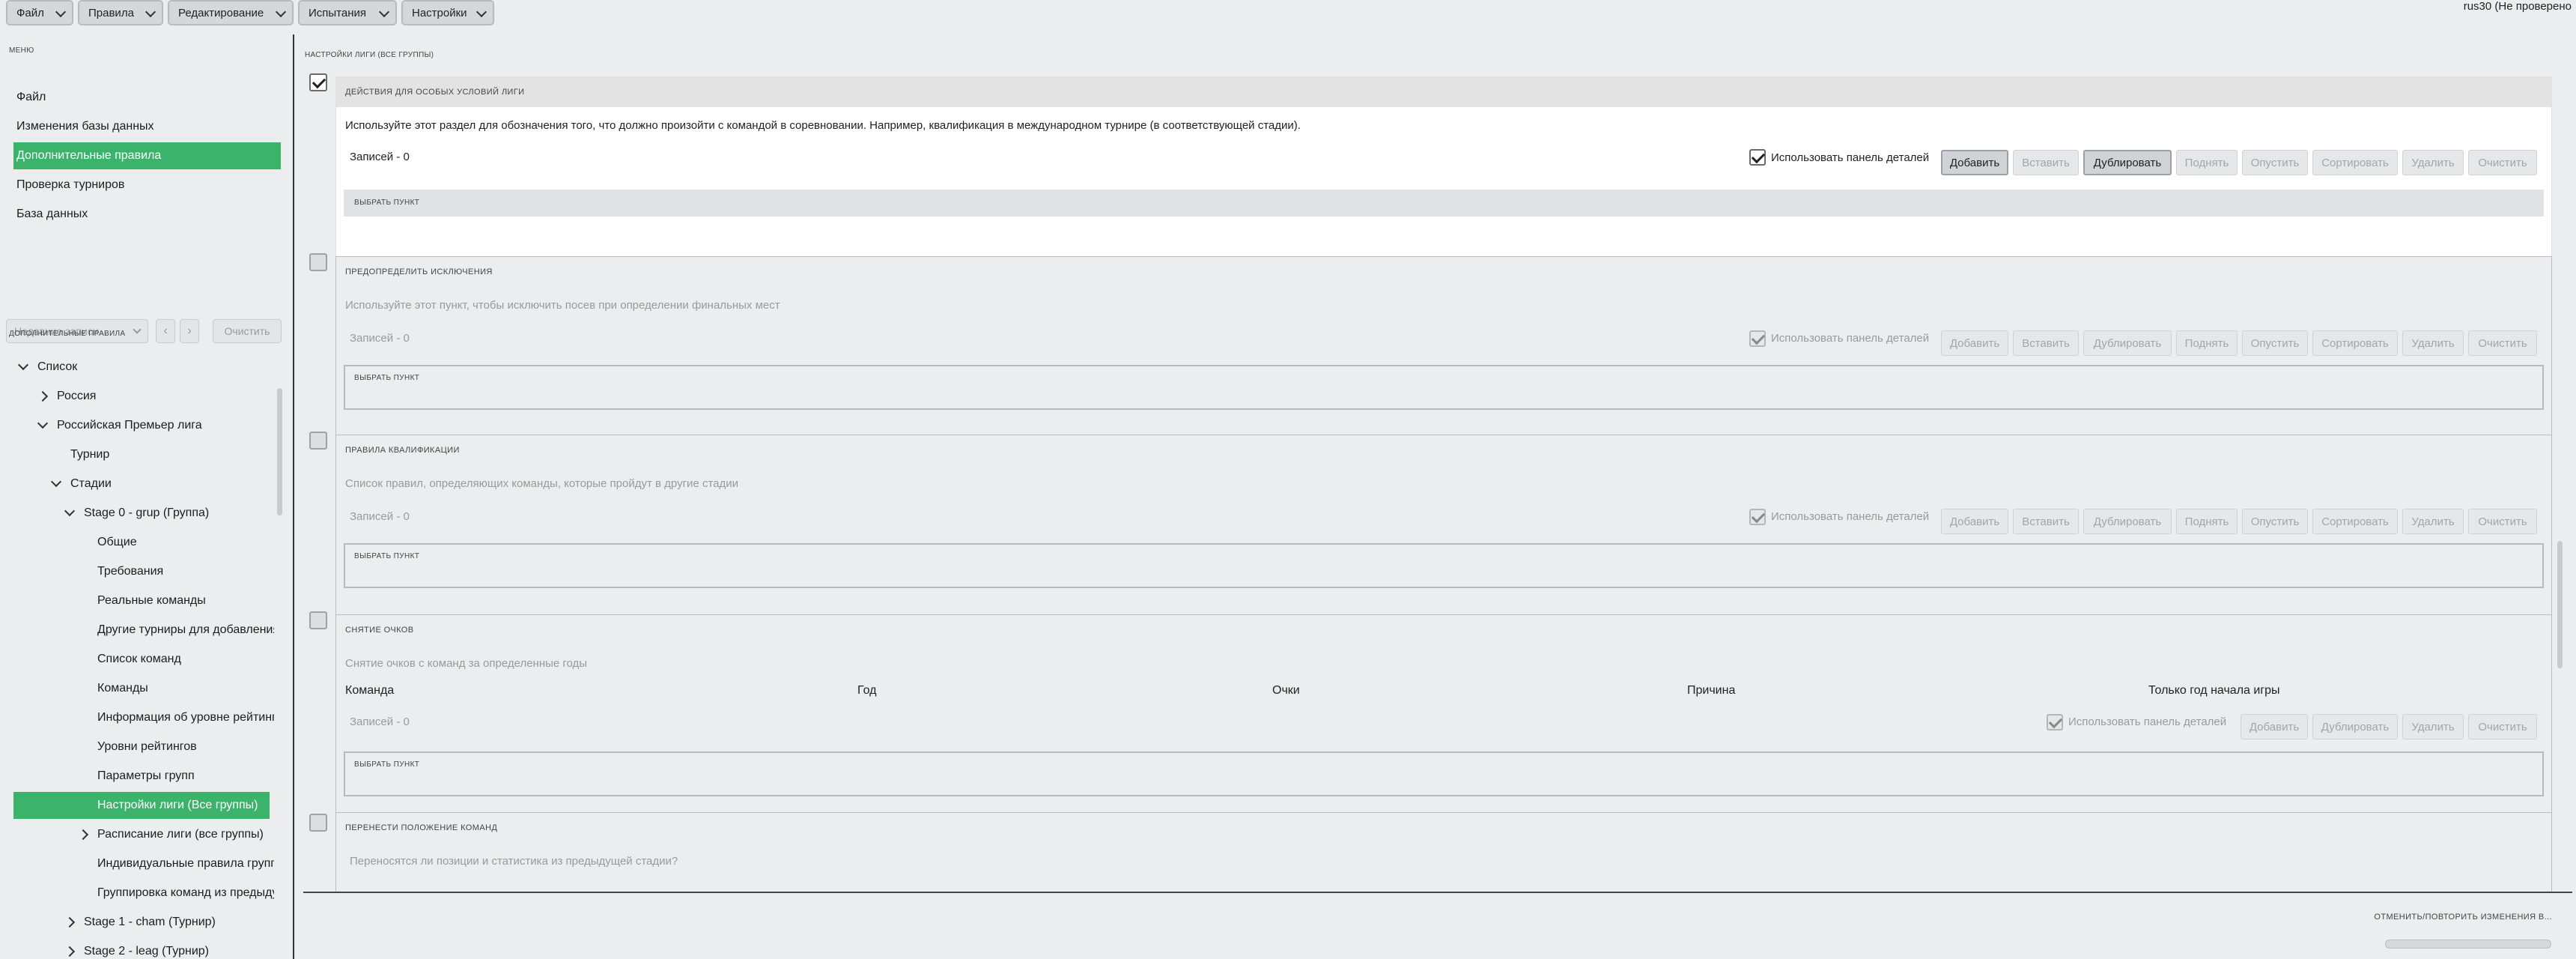 Image resolution: width=2576 pixels, height=959 pixels. I want to click on menu-rules: Правила, so click(120, 12).